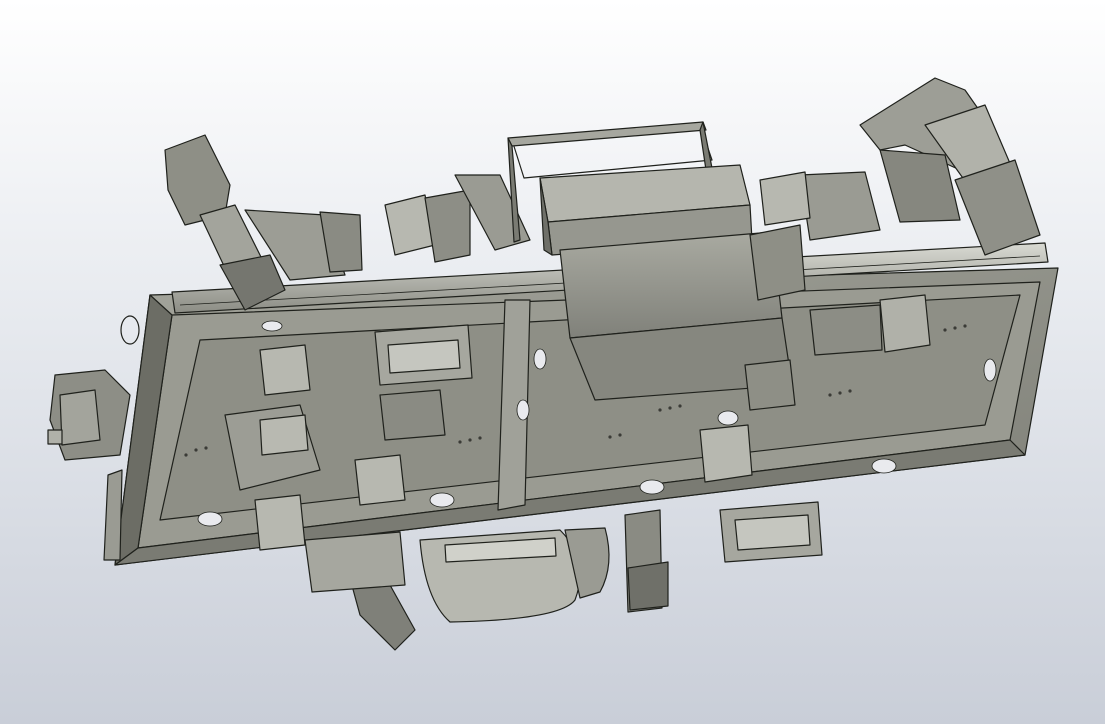  What do you see at coordinates (514, 575) in the screenshot?
I see `lower-bracket-tray` at bounding box center [514, 575].